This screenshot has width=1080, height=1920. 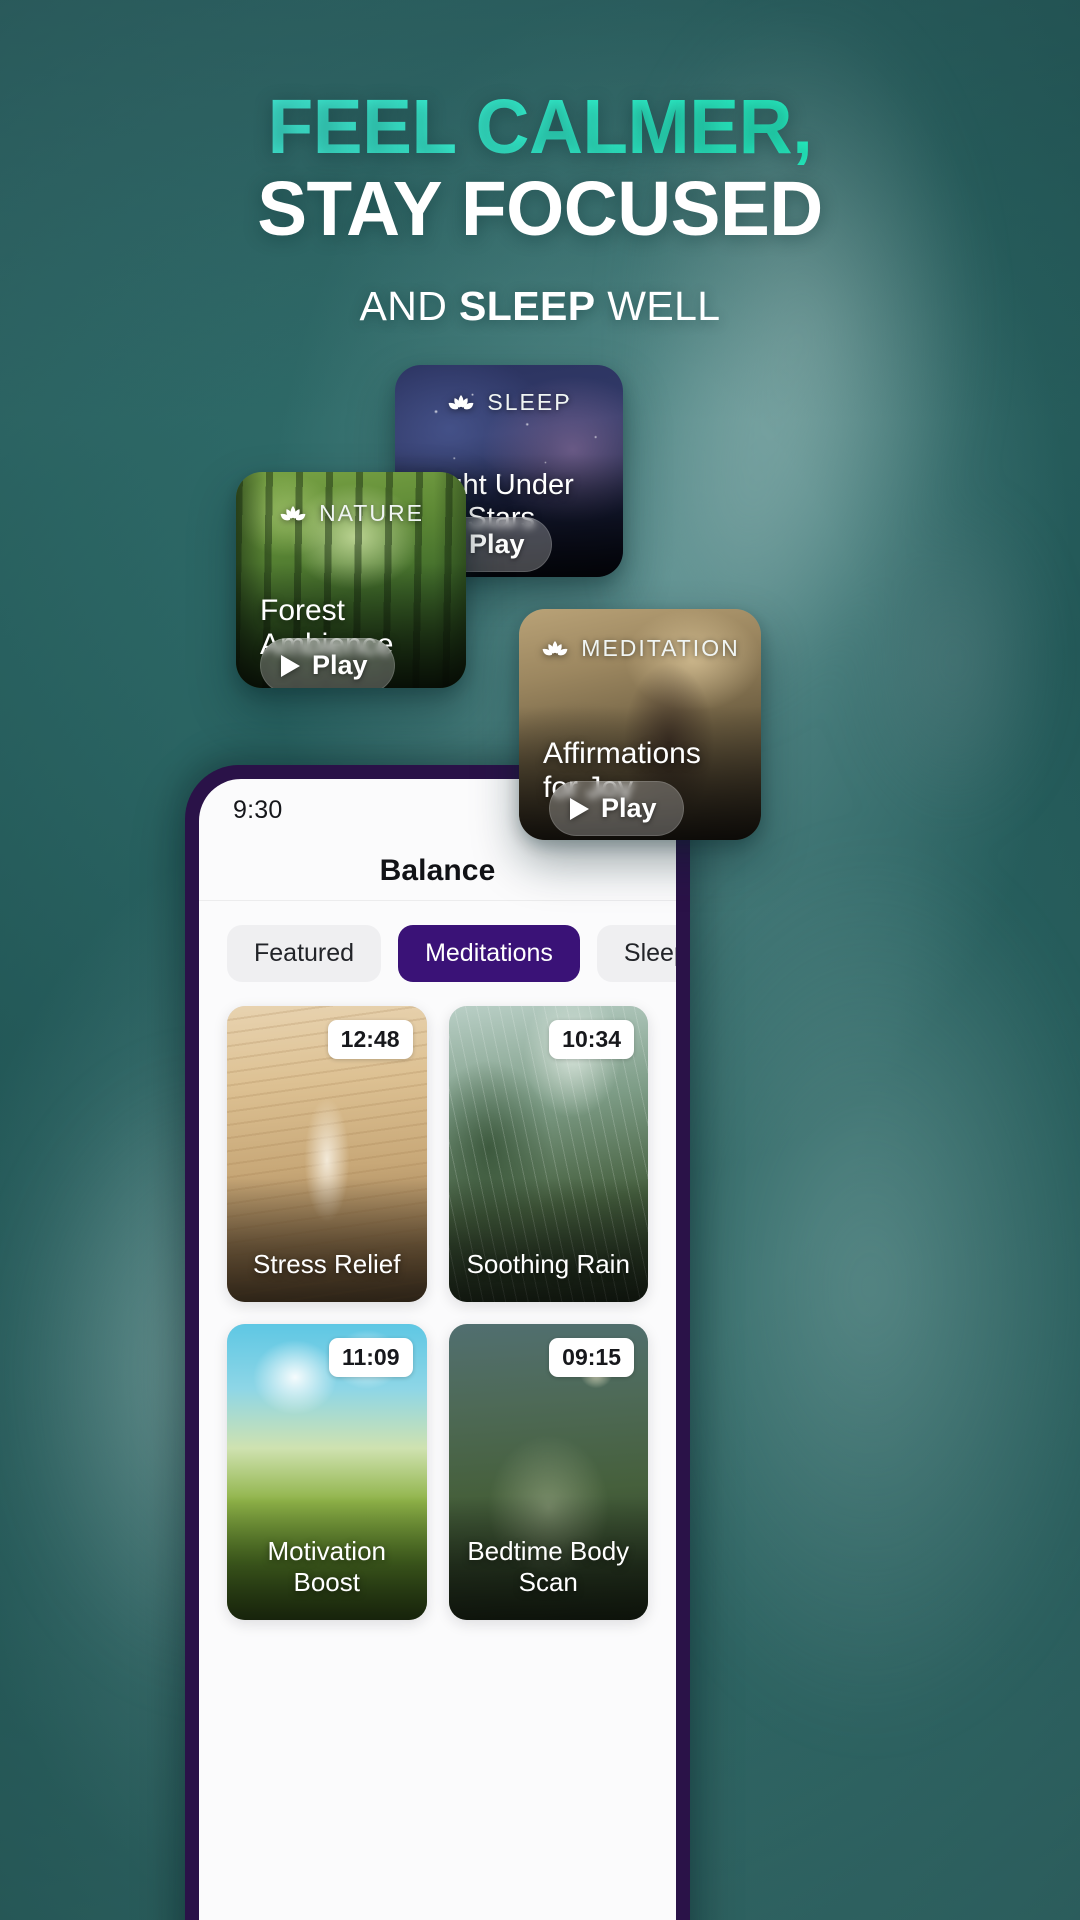 What do you see at coordinates (540, 127) in the screenshot?
I see `headline-line-1: FEEL CALMER,` at bounding box center [540, 127].